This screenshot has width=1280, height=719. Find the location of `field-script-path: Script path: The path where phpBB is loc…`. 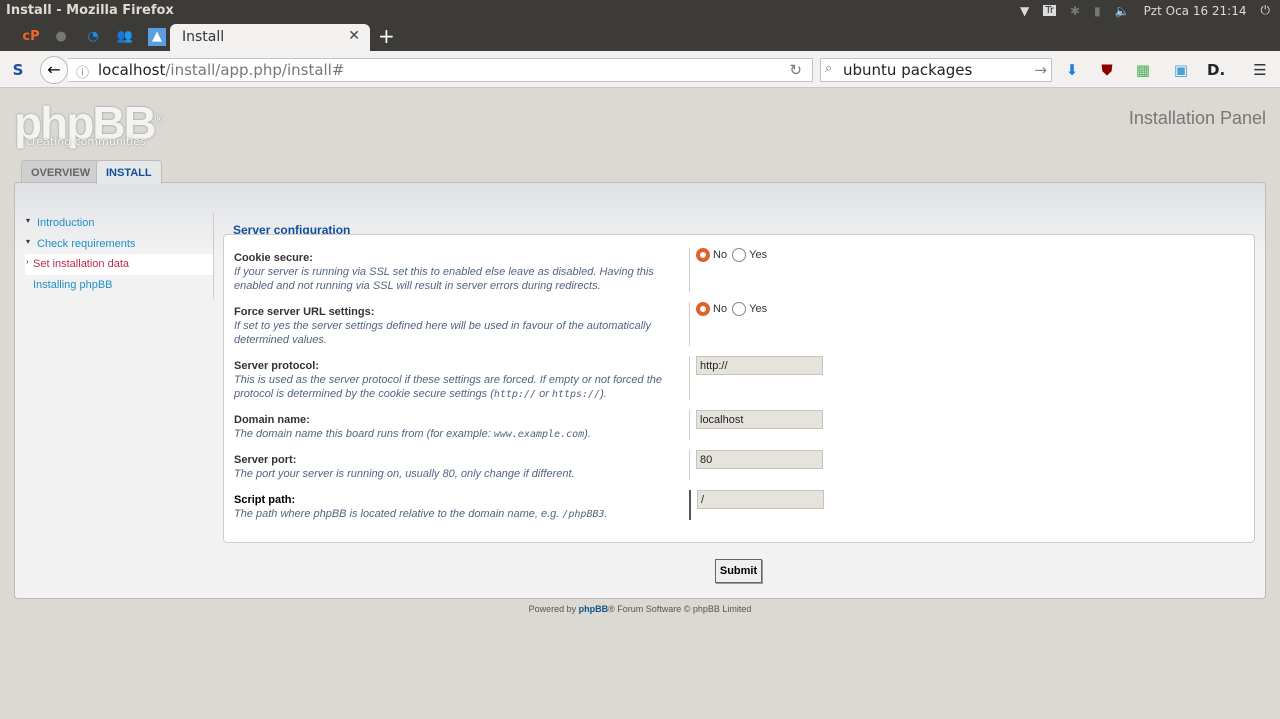

field-script-path: Script path: The path where phpBB is loc… is located at coordinates (739, 506).